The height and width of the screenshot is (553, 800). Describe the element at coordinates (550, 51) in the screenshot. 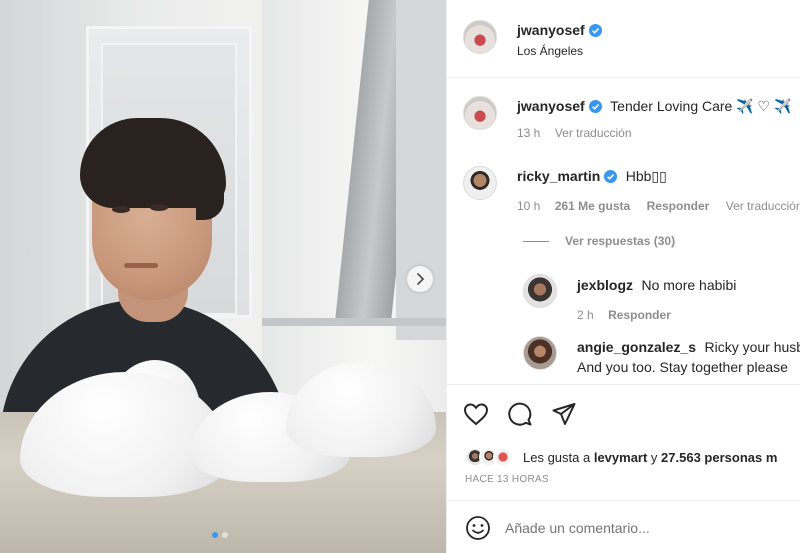

I see `location-link: Los Ángeles` at that location.